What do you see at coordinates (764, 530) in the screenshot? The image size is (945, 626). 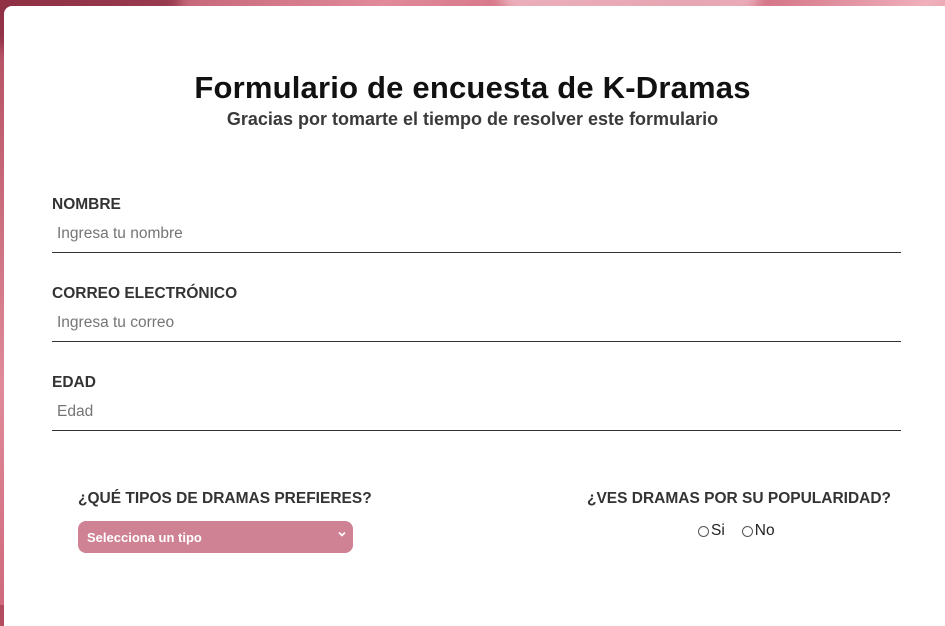 I see `popularity-option-label: No` at bounding box center [764, 530].